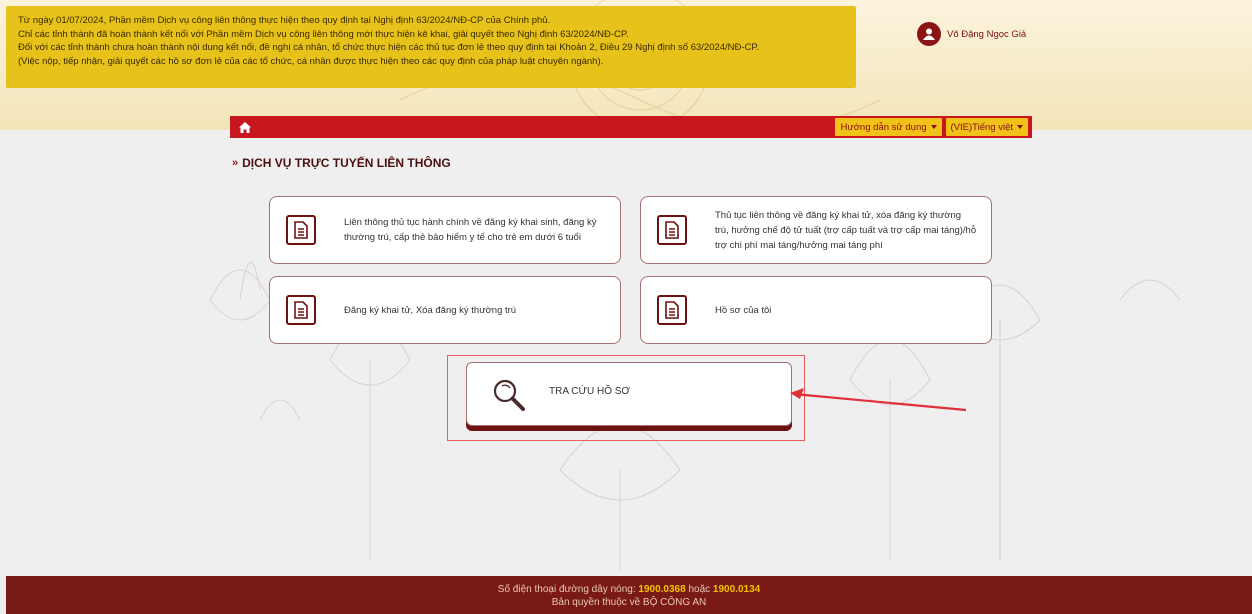  Describe the element at coordinates (816, 310) in the screenshot. I see `service-card-my-records: Hồ sơ của tôi` at that location.